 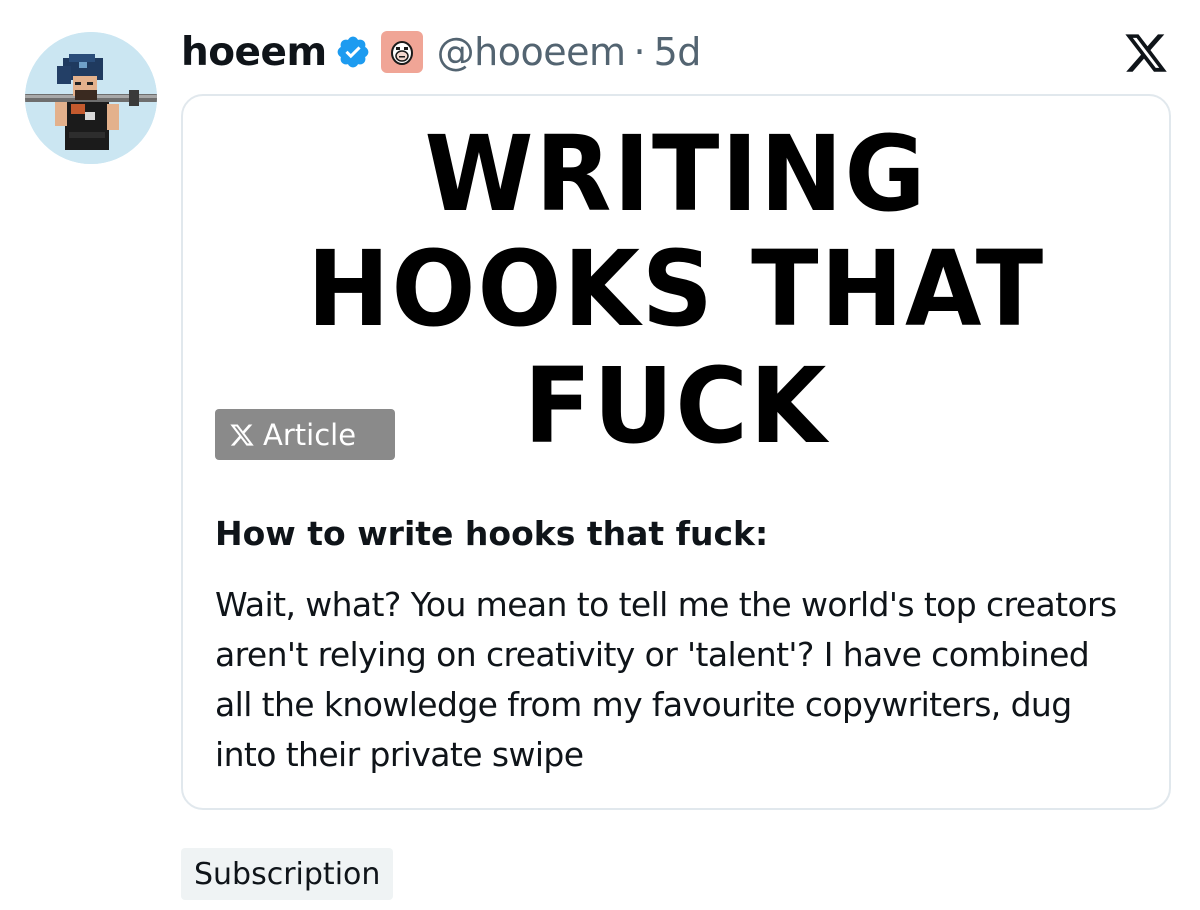 I want to click on verified-badge-icon, so click(x=353, y=52).